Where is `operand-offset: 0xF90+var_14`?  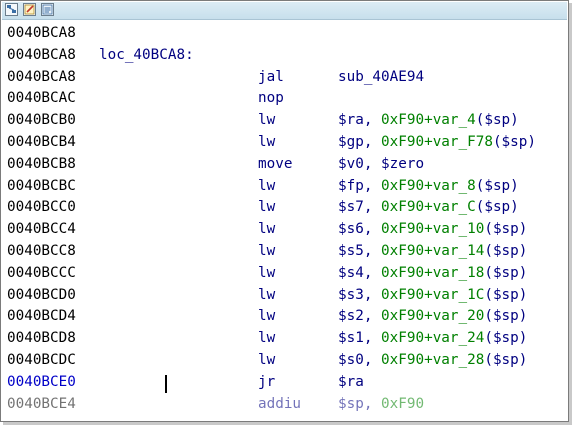
operand-offset: 0xF90+var_14 is located at coordinates (433, 250).